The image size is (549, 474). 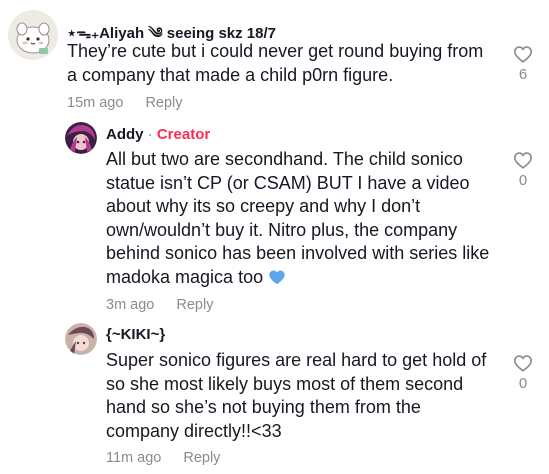 What do you see at coordinates (135, 334) in the screenshot?
I see `comment-username: {~KIKI~}` at bounding box center [135, 334].